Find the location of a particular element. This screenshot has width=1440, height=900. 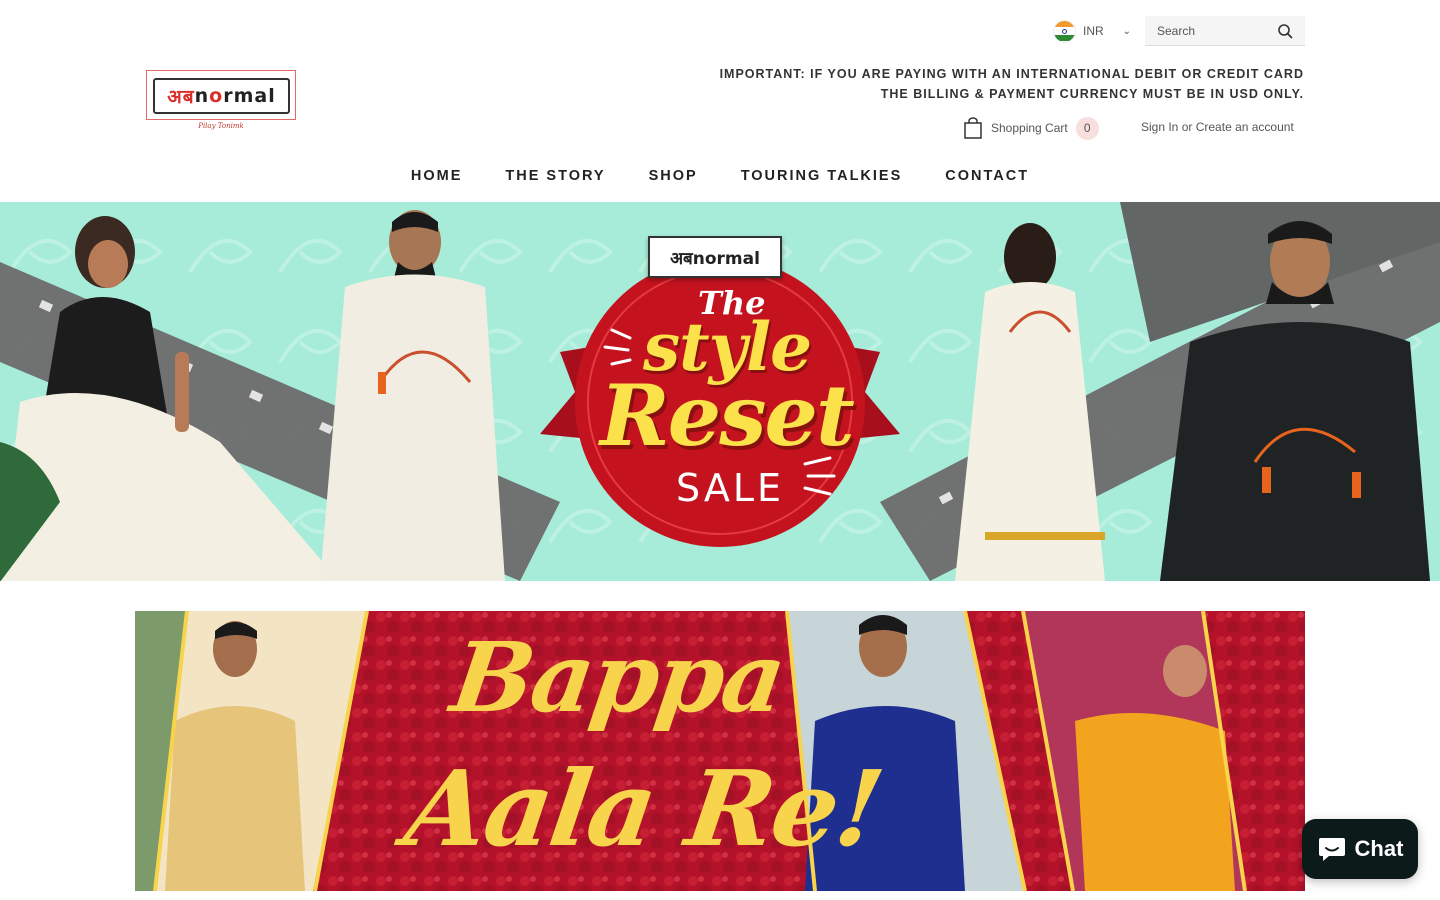

shopping-cart-link: Shopping Cart 0 is located at coordinates (1031, 128).